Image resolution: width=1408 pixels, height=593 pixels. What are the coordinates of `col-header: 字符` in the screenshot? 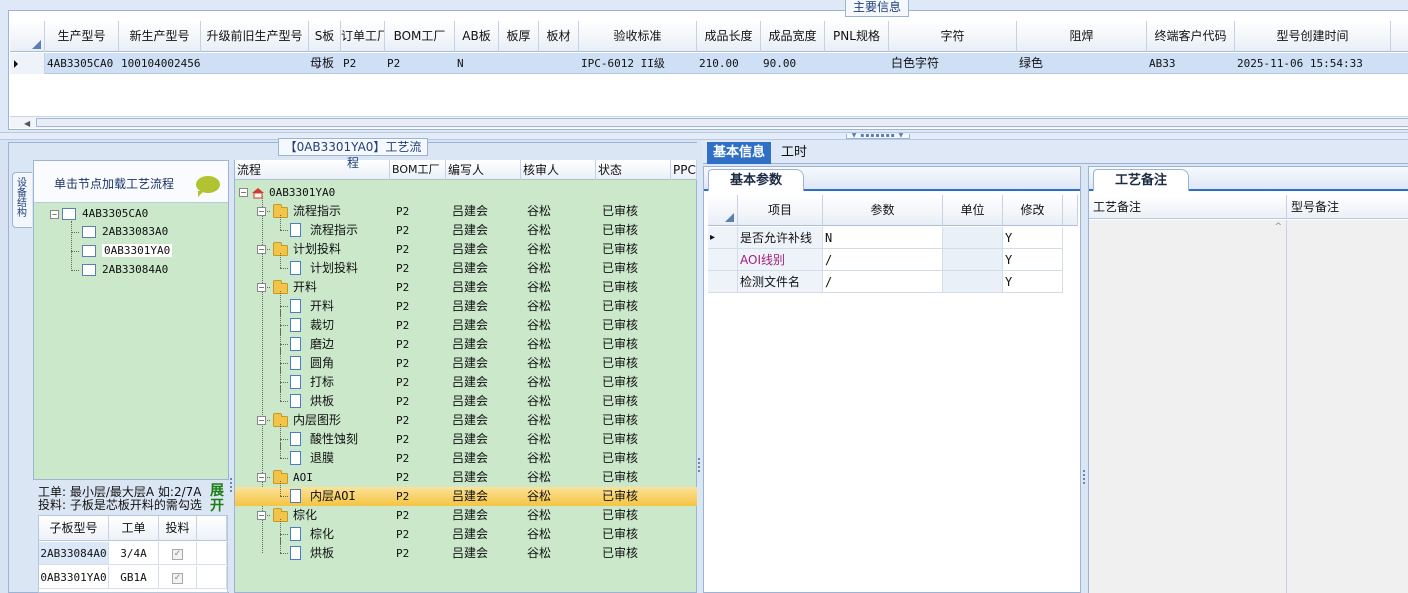 It's located at (953, 36).